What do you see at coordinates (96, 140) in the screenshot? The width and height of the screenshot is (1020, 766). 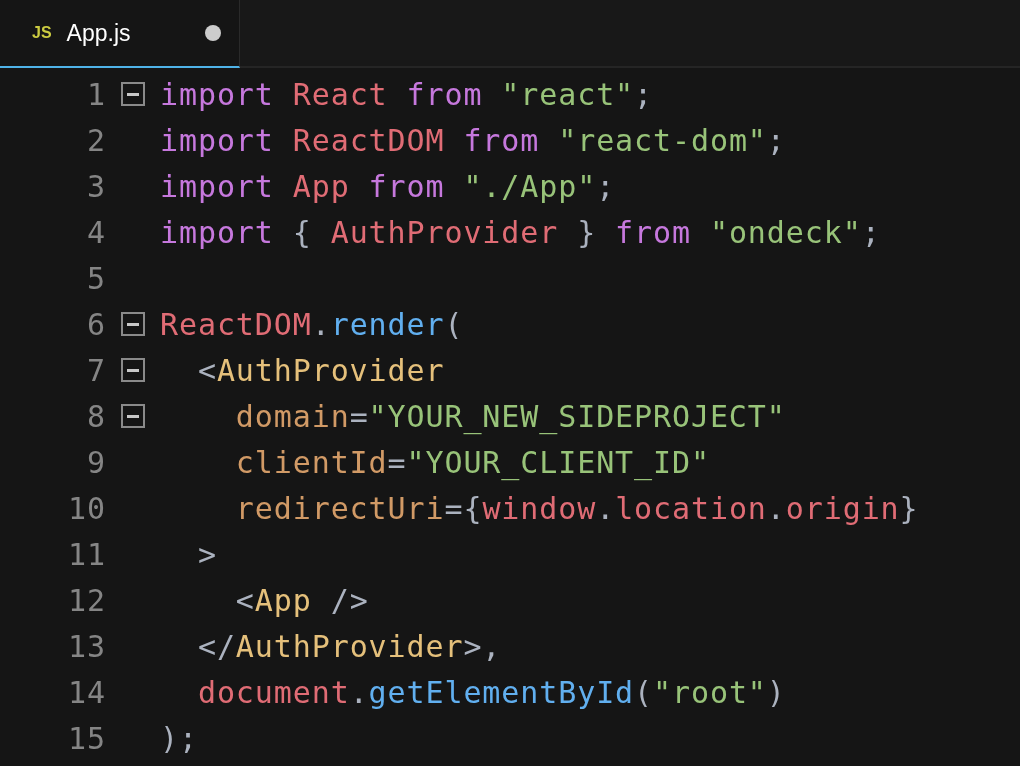 I see `line-number: 2` at bounding box center [96, 140].